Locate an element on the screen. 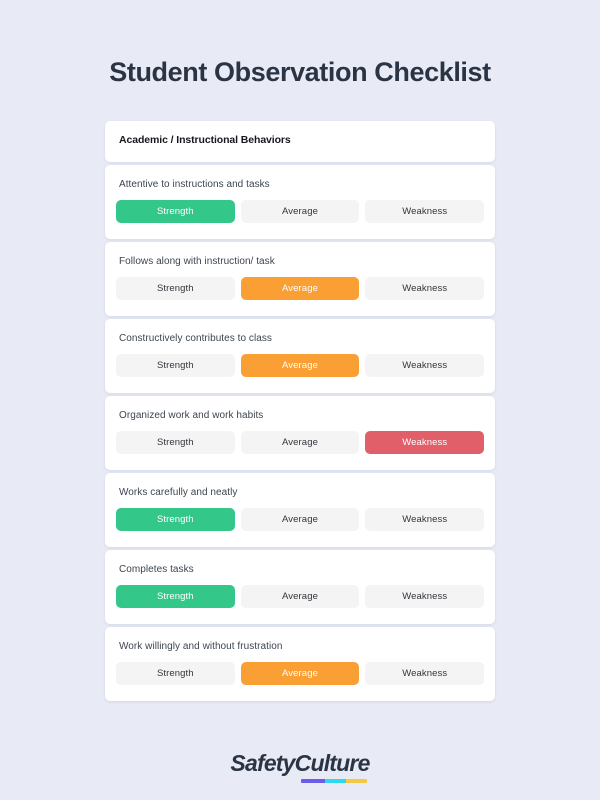  checklist-row-label: Constructively contributes to class is located at coordinates (195, 338).